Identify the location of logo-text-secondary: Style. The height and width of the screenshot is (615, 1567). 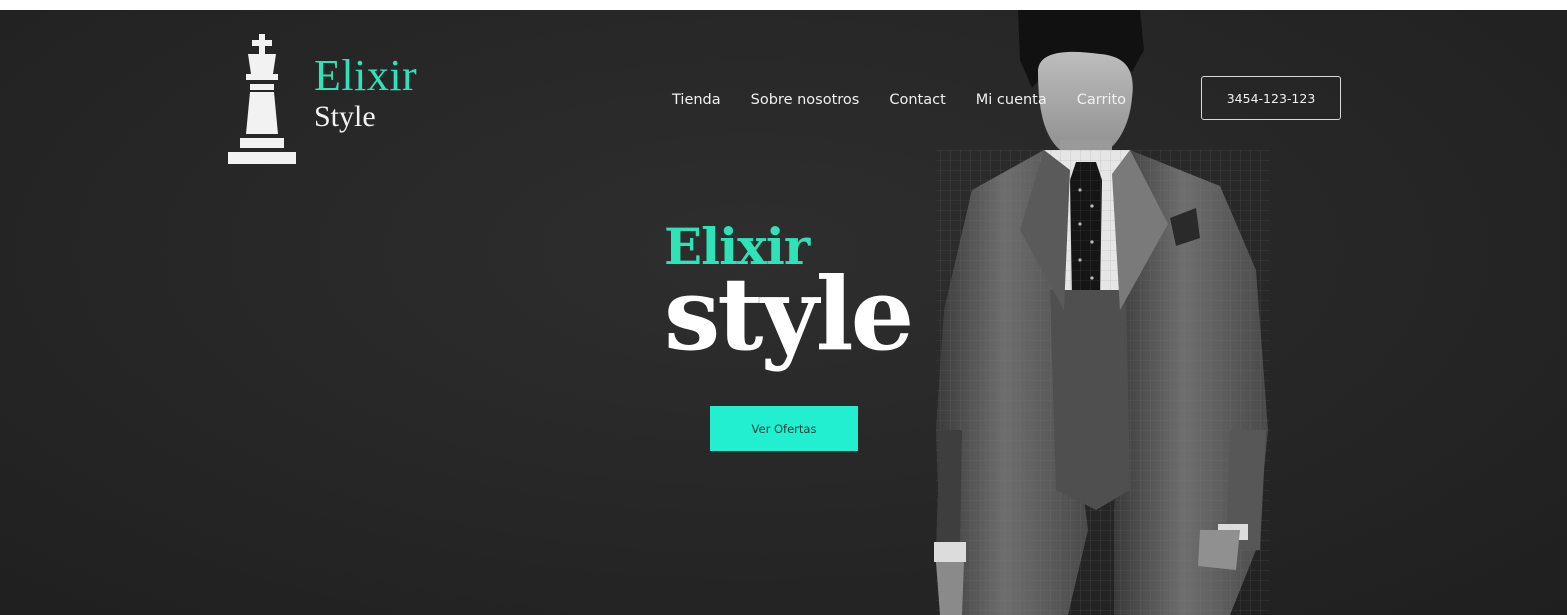
(345, 116).